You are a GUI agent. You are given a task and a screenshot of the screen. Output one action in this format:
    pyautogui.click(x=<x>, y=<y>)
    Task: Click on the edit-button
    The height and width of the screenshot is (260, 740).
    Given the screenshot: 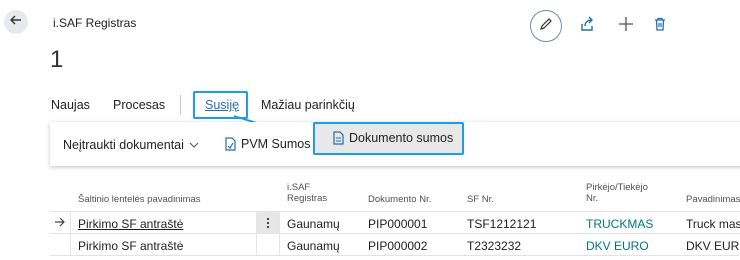 What is the action you would take?
    pyautogui.click(x=546, y=26)
    